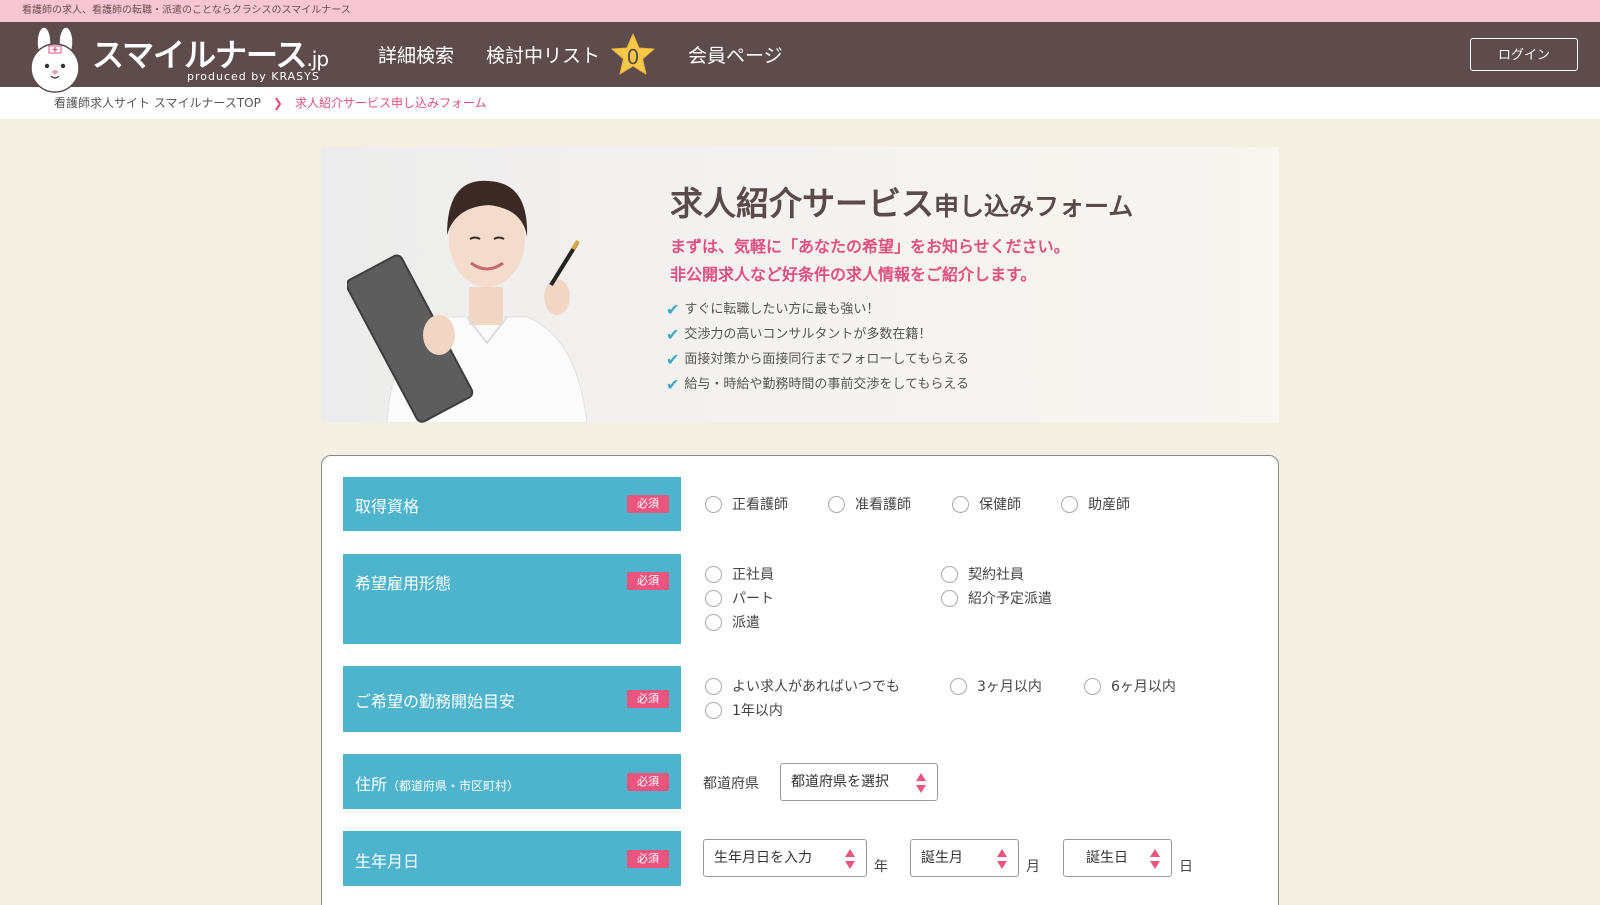 This screenshot has height=905, width=1600. Describe the element at coordinates (1524, 54) in the screenshot. I see `login-button: ログイン` at that location.